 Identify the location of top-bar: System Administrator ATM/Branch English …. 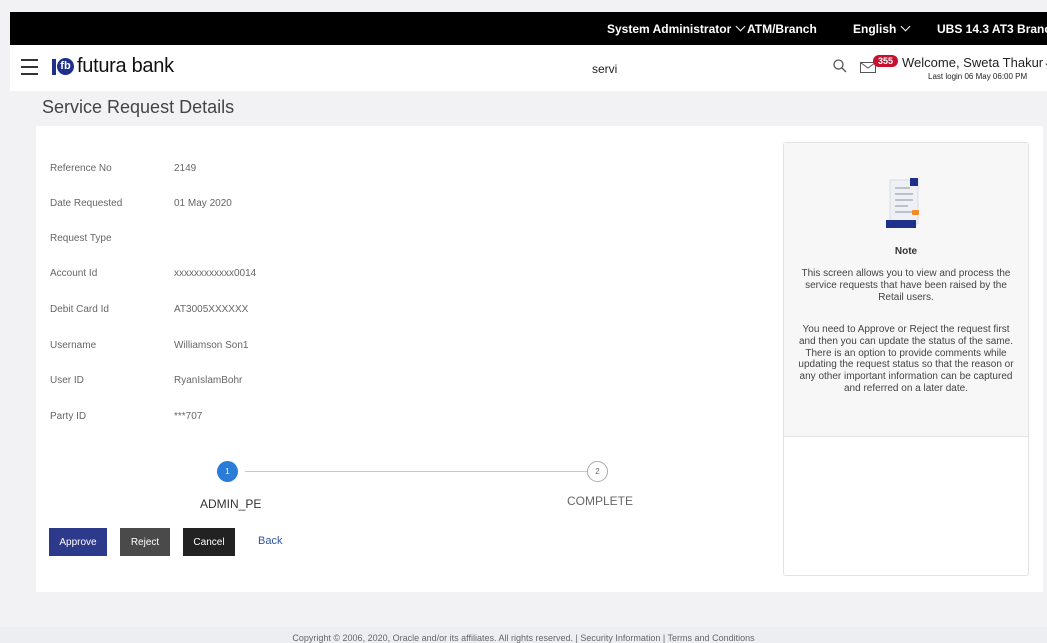
(528, 28).